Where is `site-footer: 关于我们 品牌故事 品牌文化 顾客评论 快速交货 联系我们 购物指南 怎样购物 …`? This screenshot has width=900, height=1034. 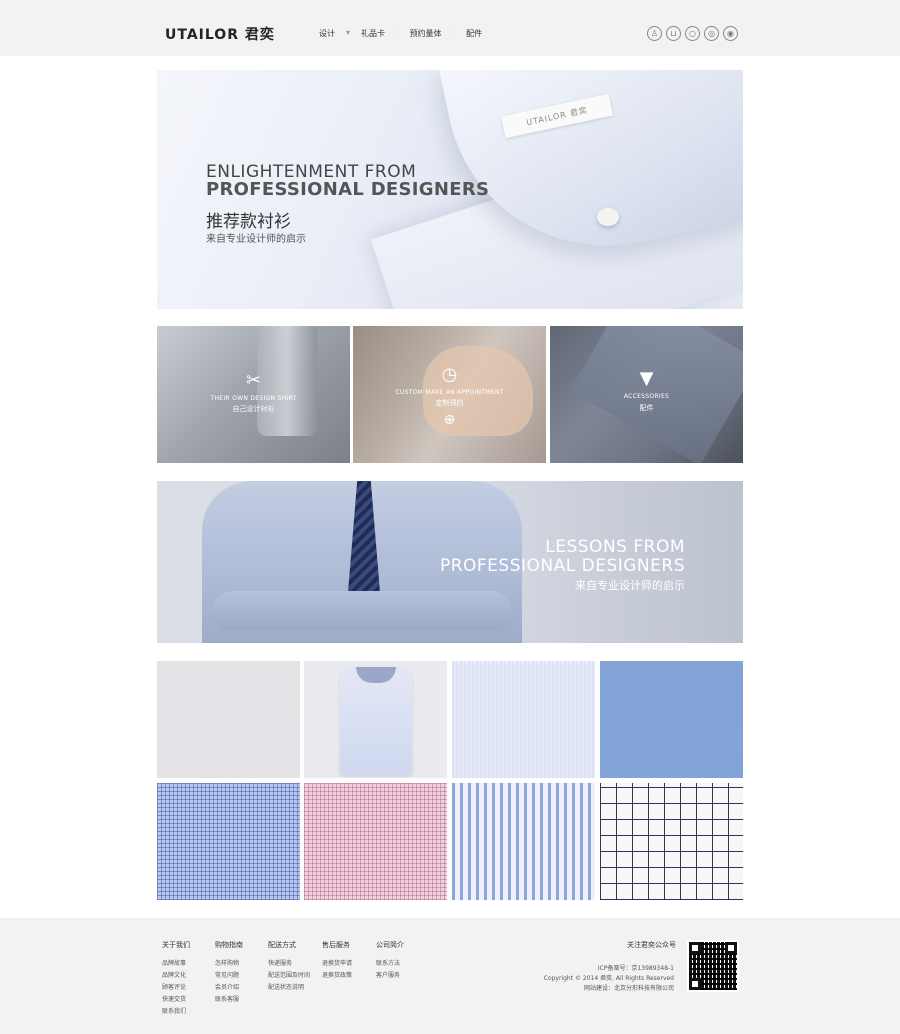
site-footer: 关于我们 品牌故事 品牌文化 顾客评论 快速交货 联系我们 购物指南 怎样购物 … is located at coordinates (450, 976).